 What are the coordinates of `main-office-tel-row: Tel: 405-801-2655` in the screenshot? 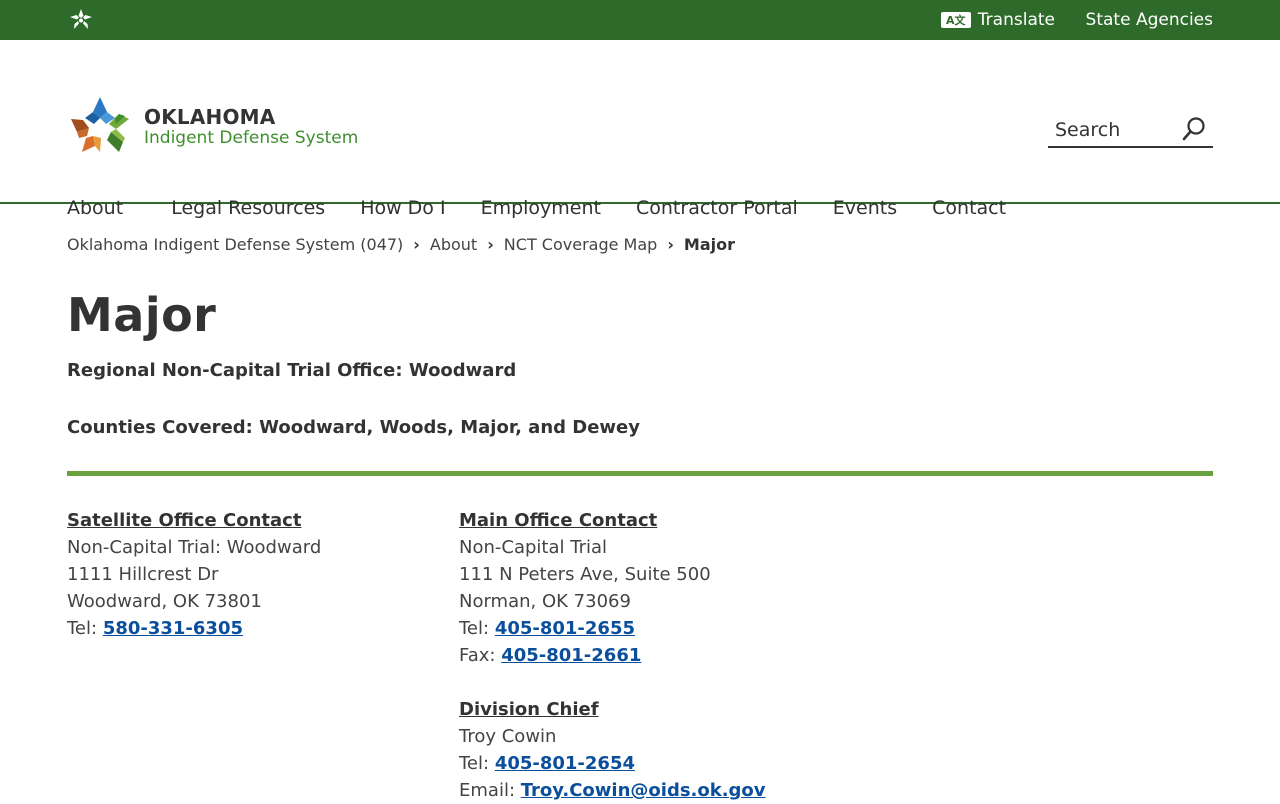 It's located at (612, 628).